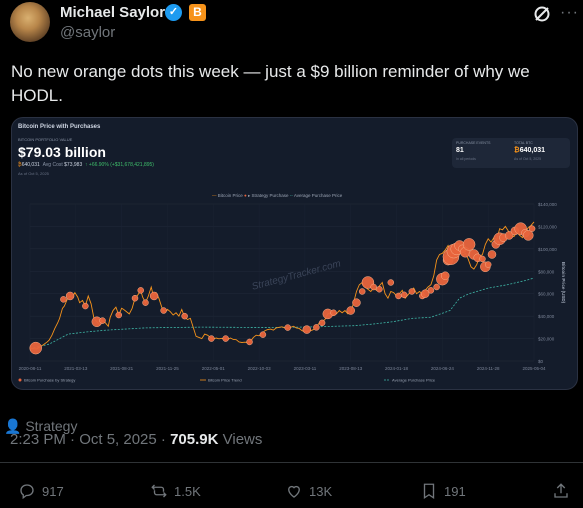 The height and width of the screenshot is (508, 583). Describe the element at coordinates (112, 12) in the screenshot. I see `author-name: Michael Saylor` at that location.